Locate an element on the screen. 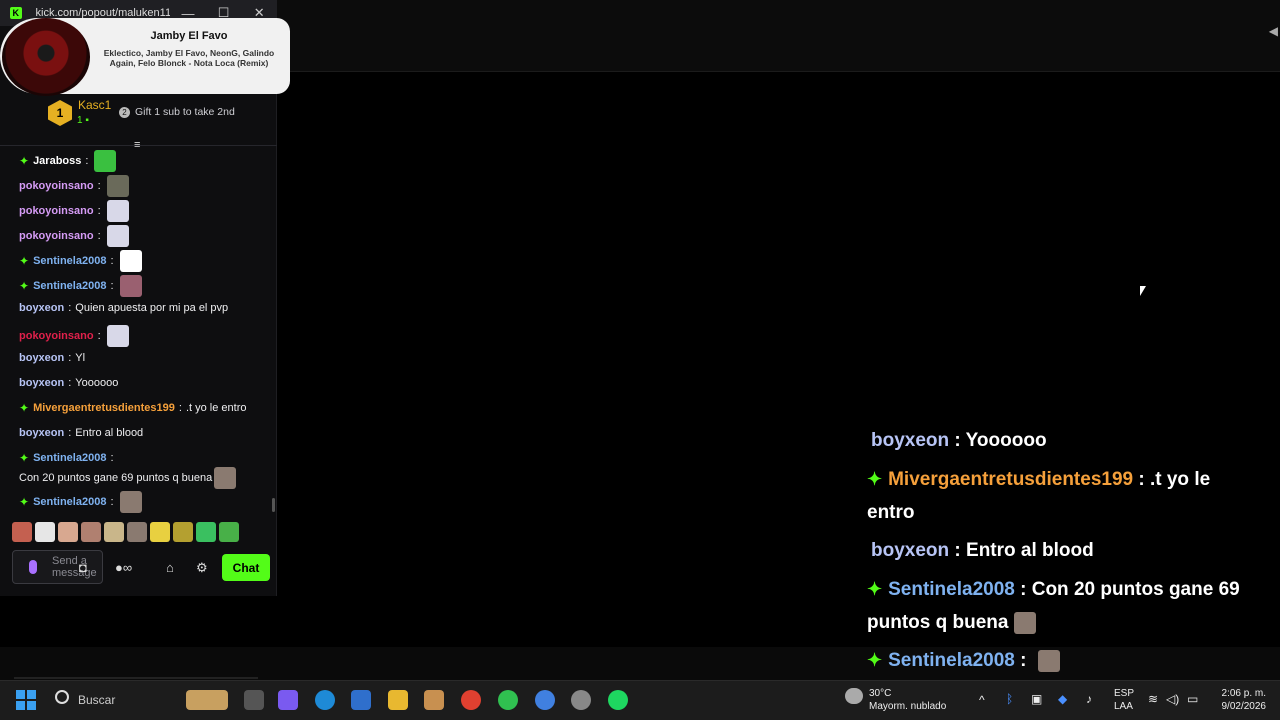  chat-input-placeholder: Send a message is located at coordinates (74, 567).